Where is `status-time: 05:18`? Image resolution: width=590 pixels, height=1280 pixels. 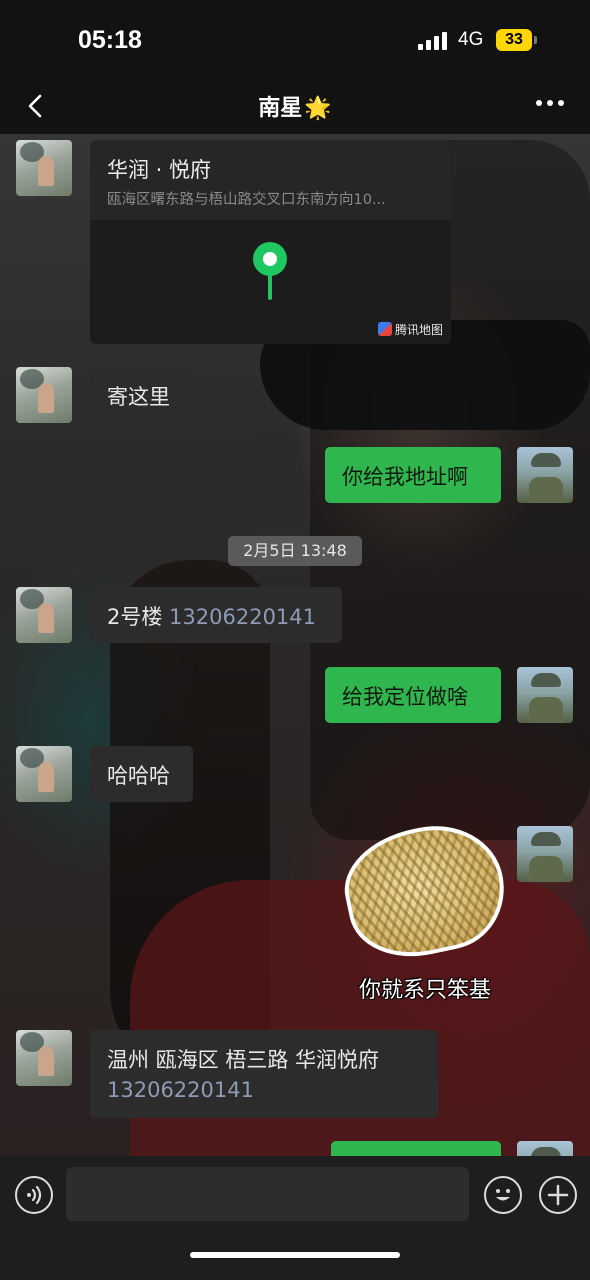 status-time: 05:18 is located at coordinates (110, 40).